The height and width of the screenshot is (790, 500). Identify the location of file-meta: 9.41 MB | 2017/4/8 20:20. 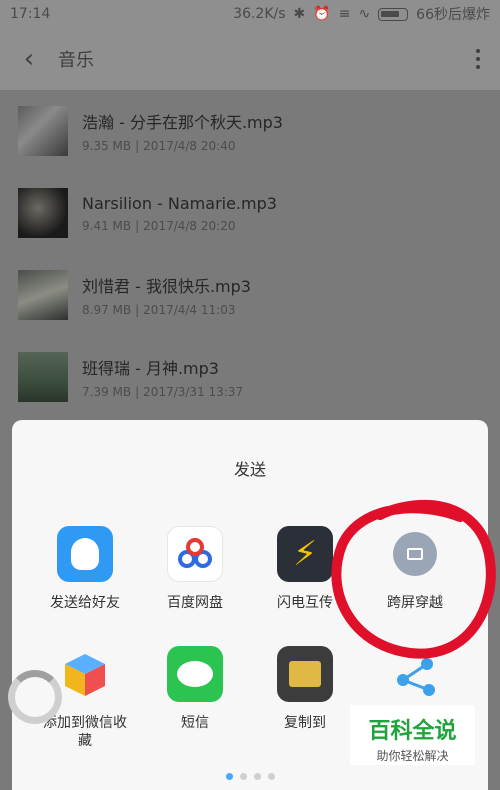
(159, 225).